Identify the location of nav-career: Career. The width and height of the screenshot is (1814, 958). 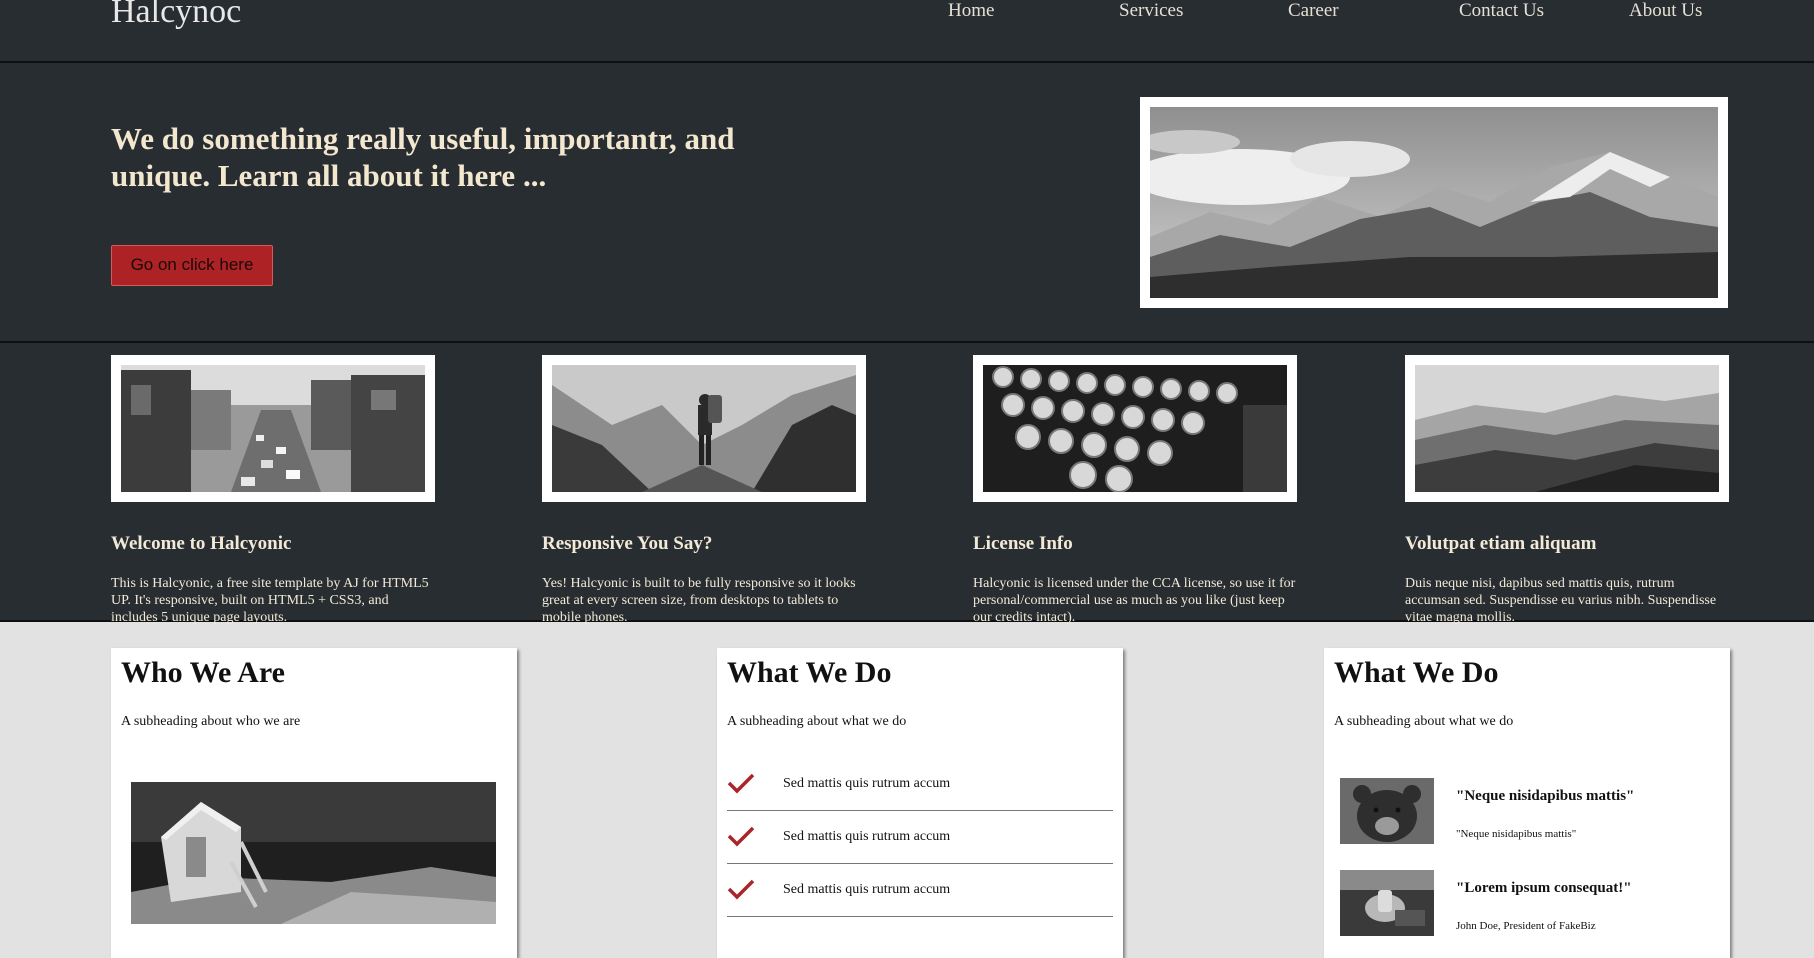
(1313, 11).